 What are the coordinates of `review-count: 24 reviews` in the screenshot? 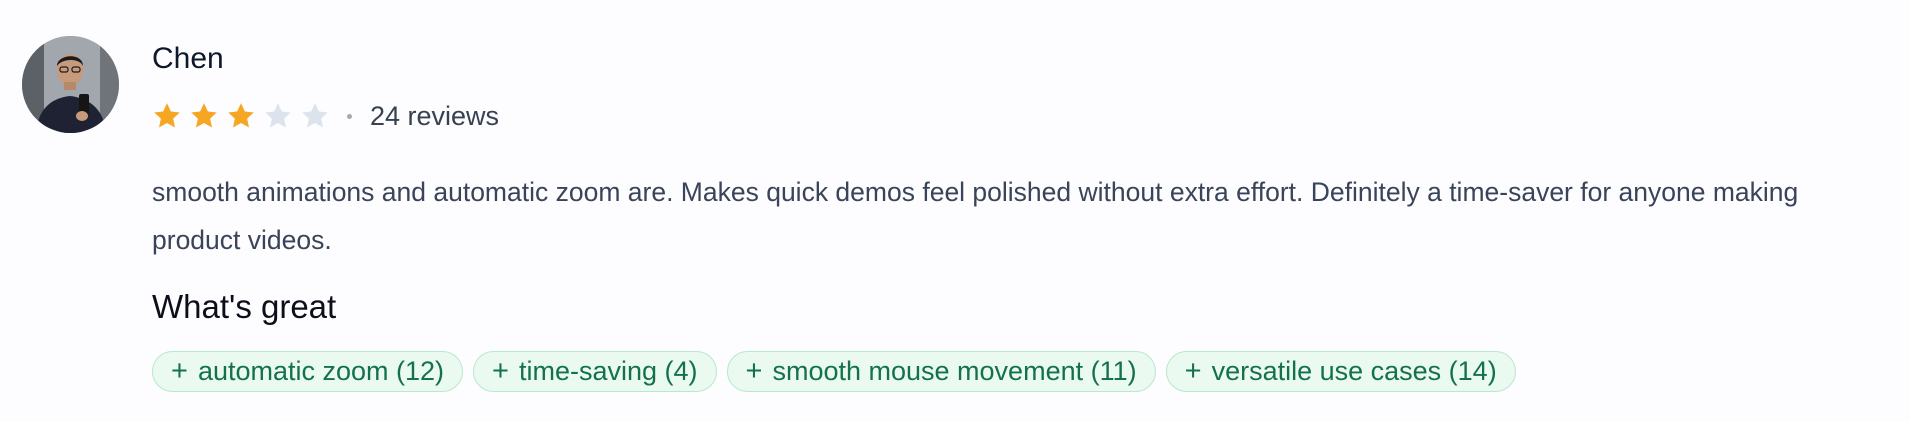 It's located at (434, 116).